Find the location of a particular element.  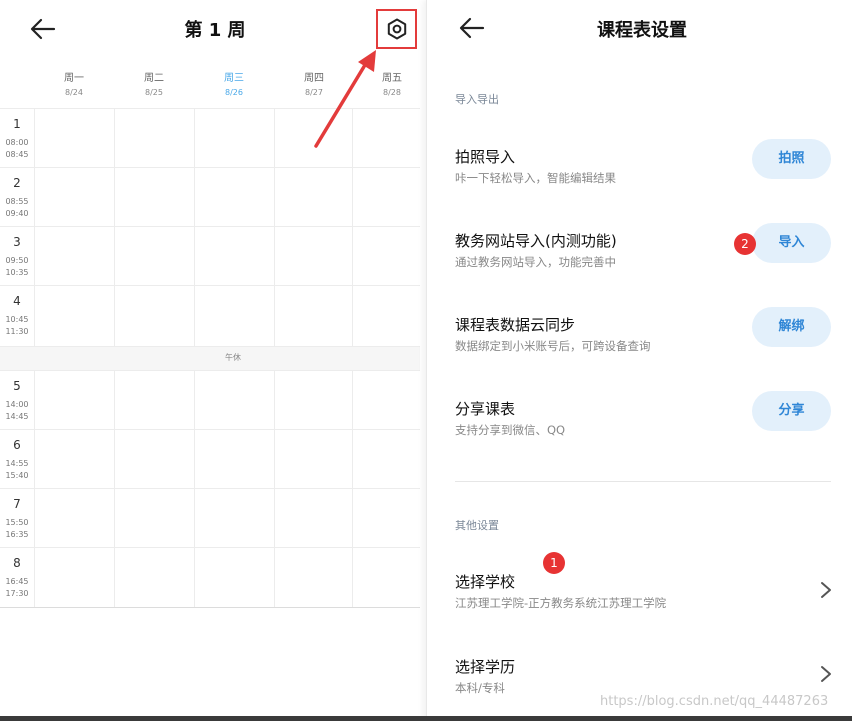

section-title-other: 其他设置 is located at coordinates (477, 525).